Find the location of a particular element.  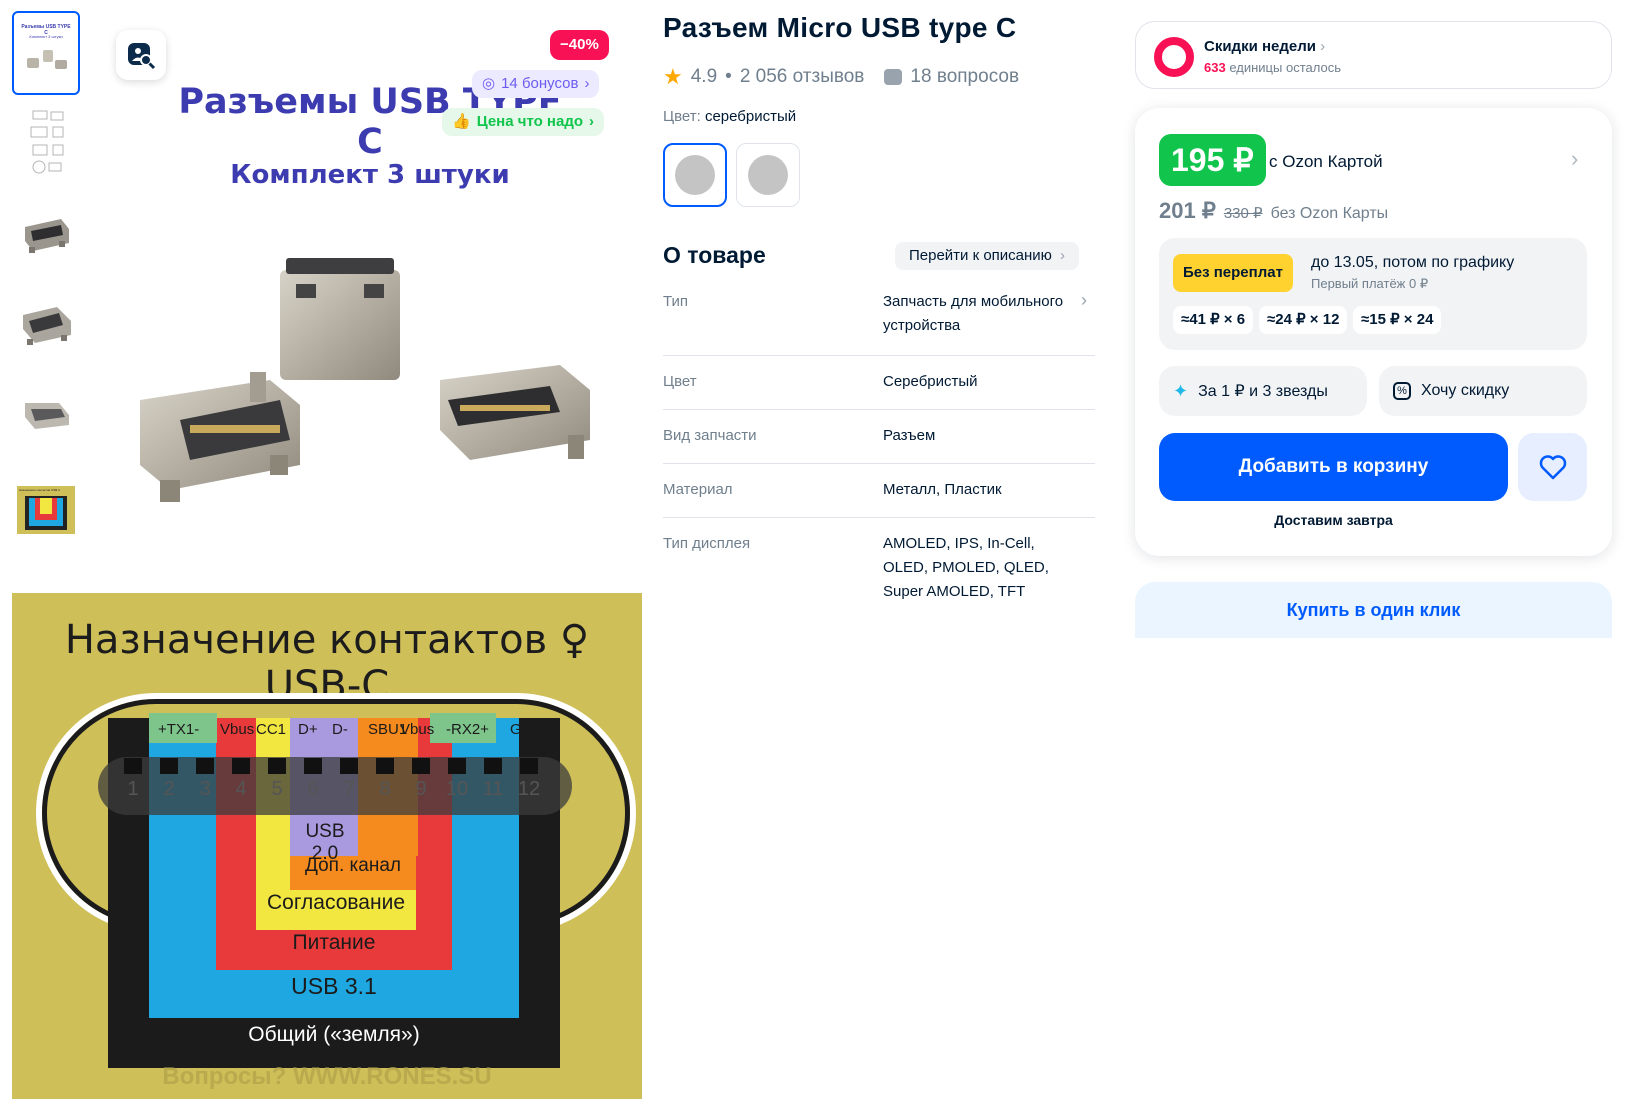

image-subtitle: Комплект 3 штуки is located at coordinates (370, 175).